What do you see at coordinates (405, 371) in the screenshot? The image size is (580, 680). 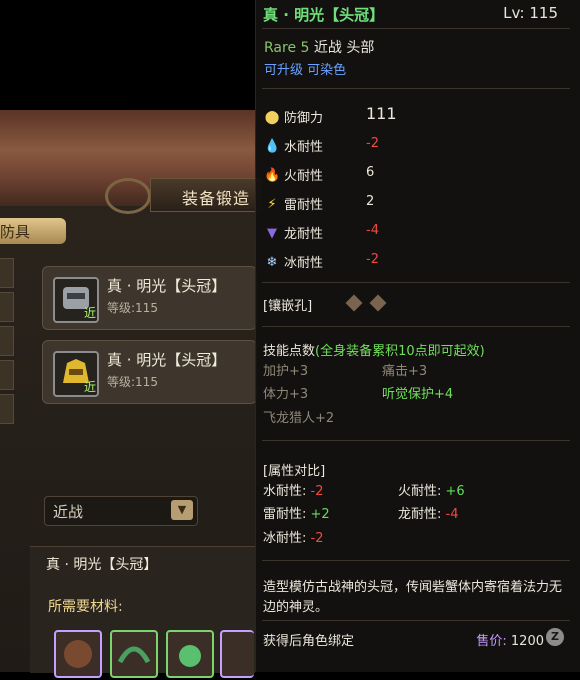 I see `skill-entry: 痛击+3` at bounding box center [405, 371].